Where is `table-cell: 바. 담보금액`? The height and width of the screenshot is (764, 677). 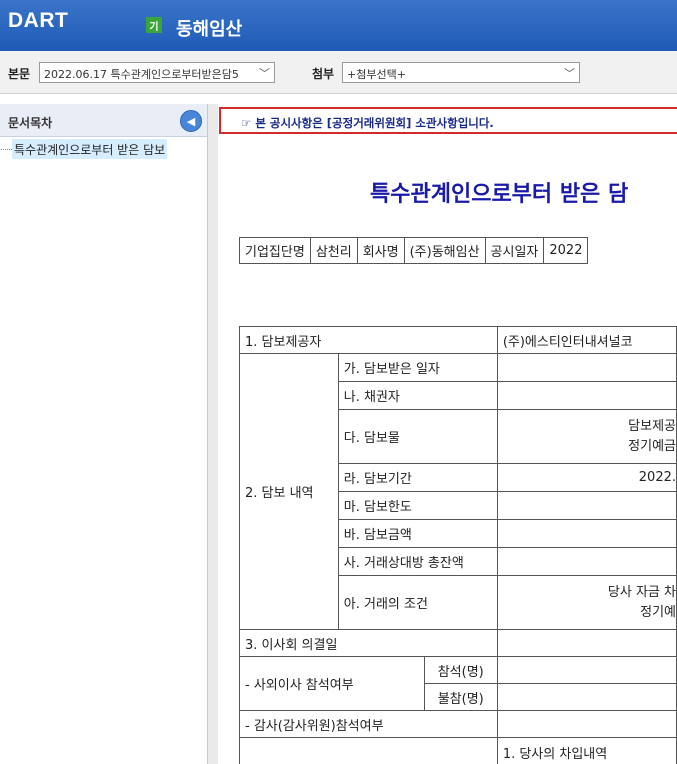
table-cell: 바. 담보금액 is located at coordinates (417, 533).